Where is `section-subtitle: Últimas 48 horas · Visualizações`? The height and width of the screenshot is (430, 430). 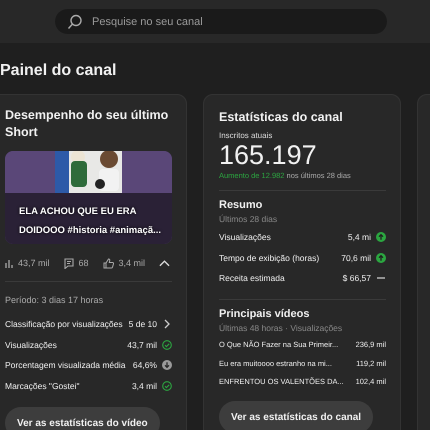
section-subtitle: Últimas 48 horas · Visualizações is located at coordinates (281, 327).